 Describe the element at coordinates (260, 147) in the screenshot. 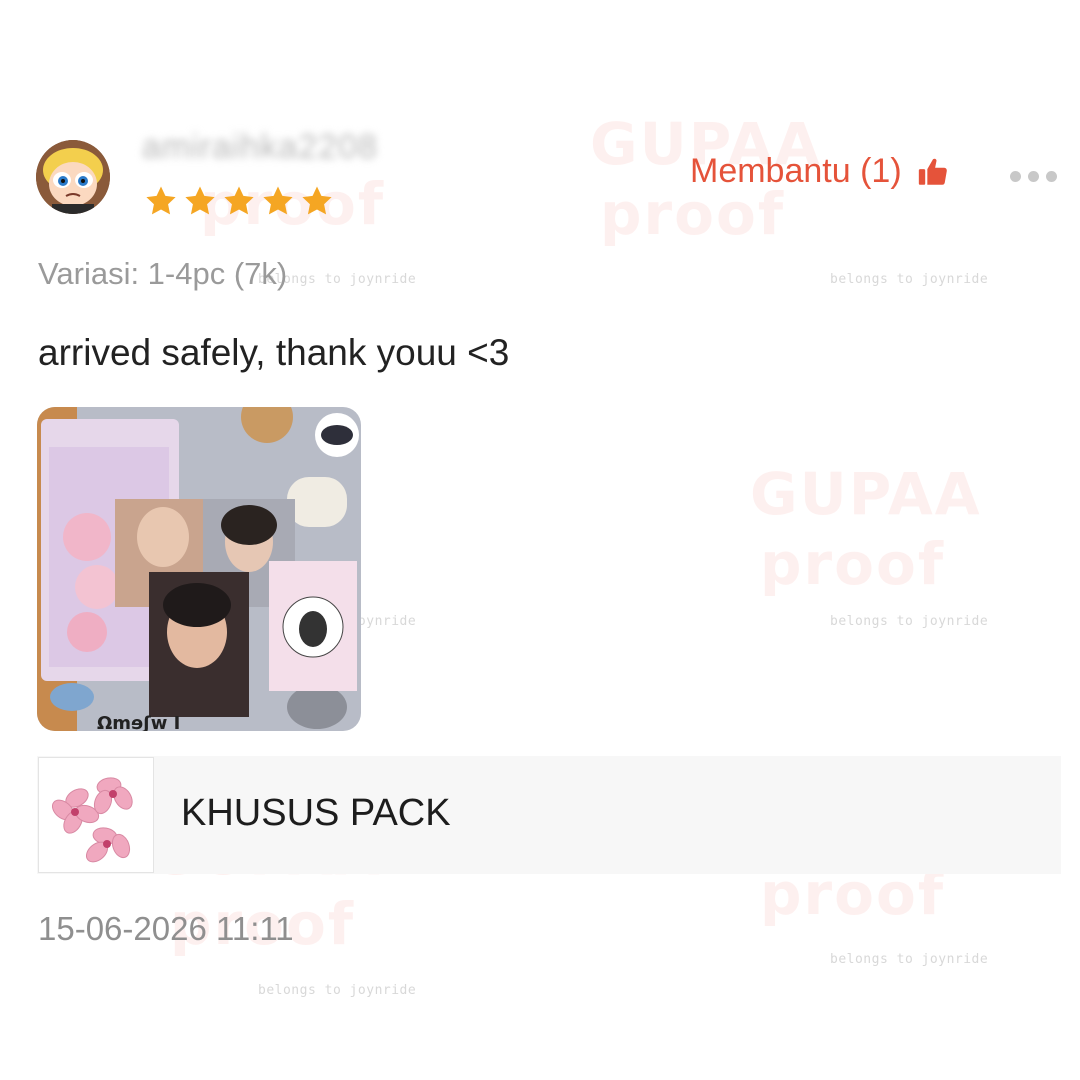

I see `username: amiraihka2208` at that location.